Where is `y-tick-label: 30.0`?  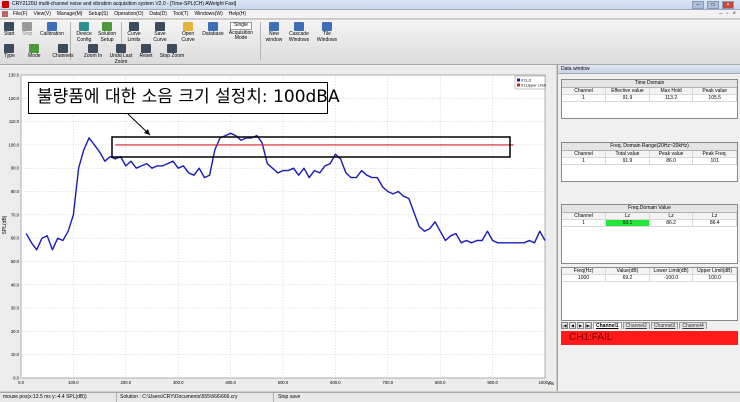
y-tick-label: 30.0 is located at coordinates (15, 308).